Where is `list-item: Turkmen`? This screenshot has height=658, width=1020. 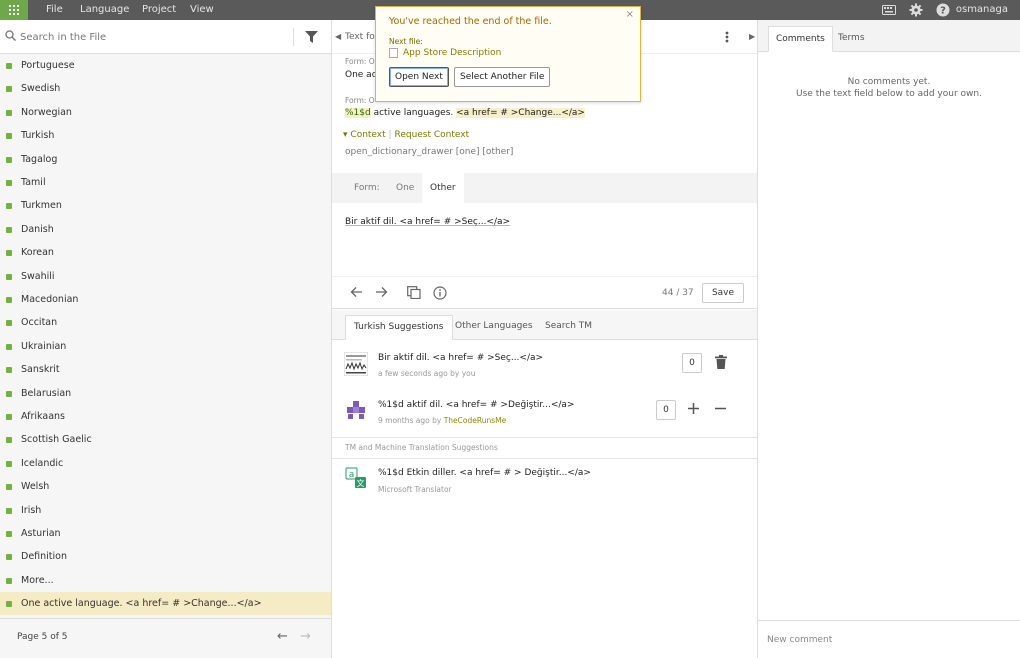
list-item: Turkmen is located at coordinates (165, 205).